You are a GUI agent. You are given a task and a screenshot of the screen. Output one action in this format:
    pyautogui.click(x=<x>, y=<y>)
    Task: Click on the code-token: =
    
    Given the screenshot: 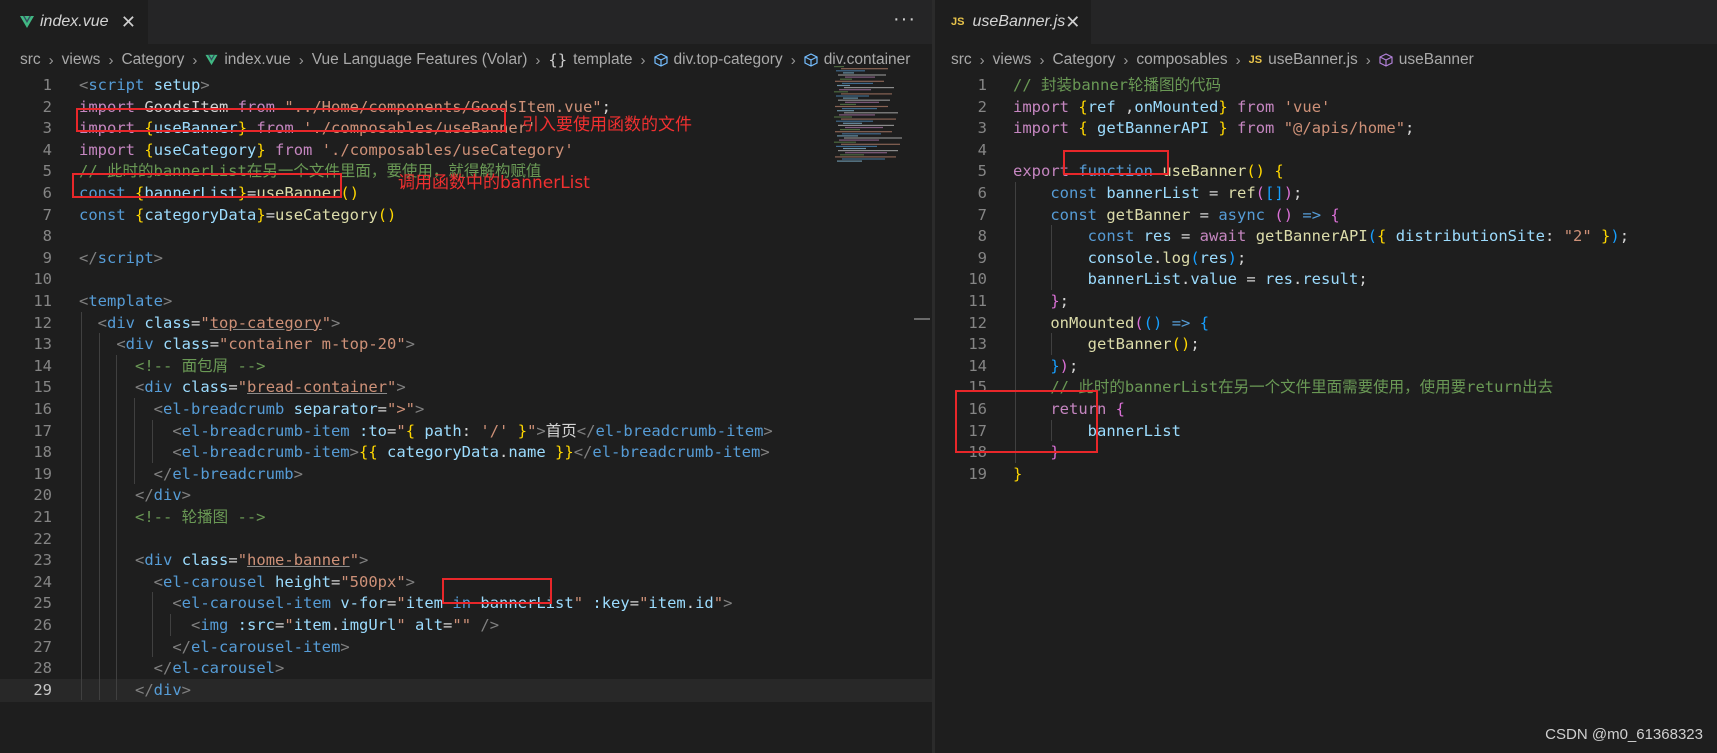 What is the action you would take?
    pyautogui.click(x=233, y=387)
    